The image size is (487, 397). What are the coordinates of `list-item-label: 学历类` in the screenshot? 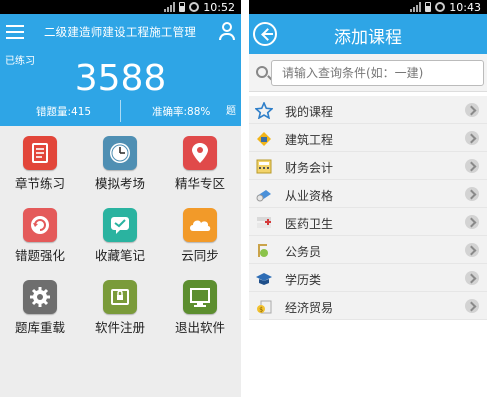 It's located at (303, 280).